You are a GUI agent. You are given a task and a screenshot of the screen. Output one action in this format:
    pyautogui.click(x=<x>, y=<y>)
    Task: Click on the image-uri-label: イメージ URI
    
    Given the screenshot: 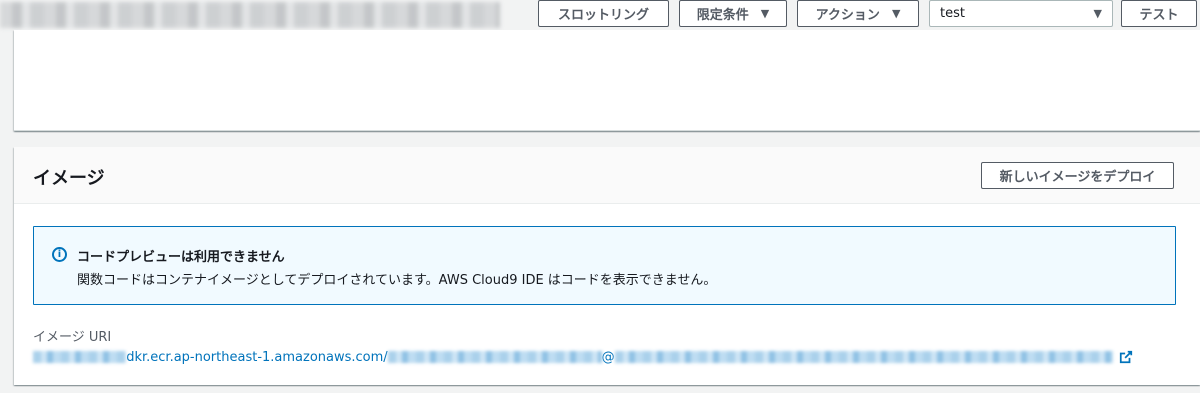 What is the action you would take?
    pyautogui.click(x=72, y=337)
    